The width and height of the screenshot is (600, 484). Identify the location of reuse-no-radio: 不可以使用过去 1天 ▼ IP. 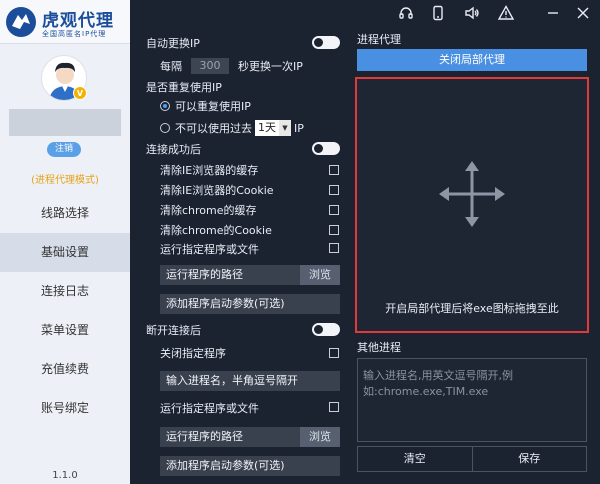
(232, 128).